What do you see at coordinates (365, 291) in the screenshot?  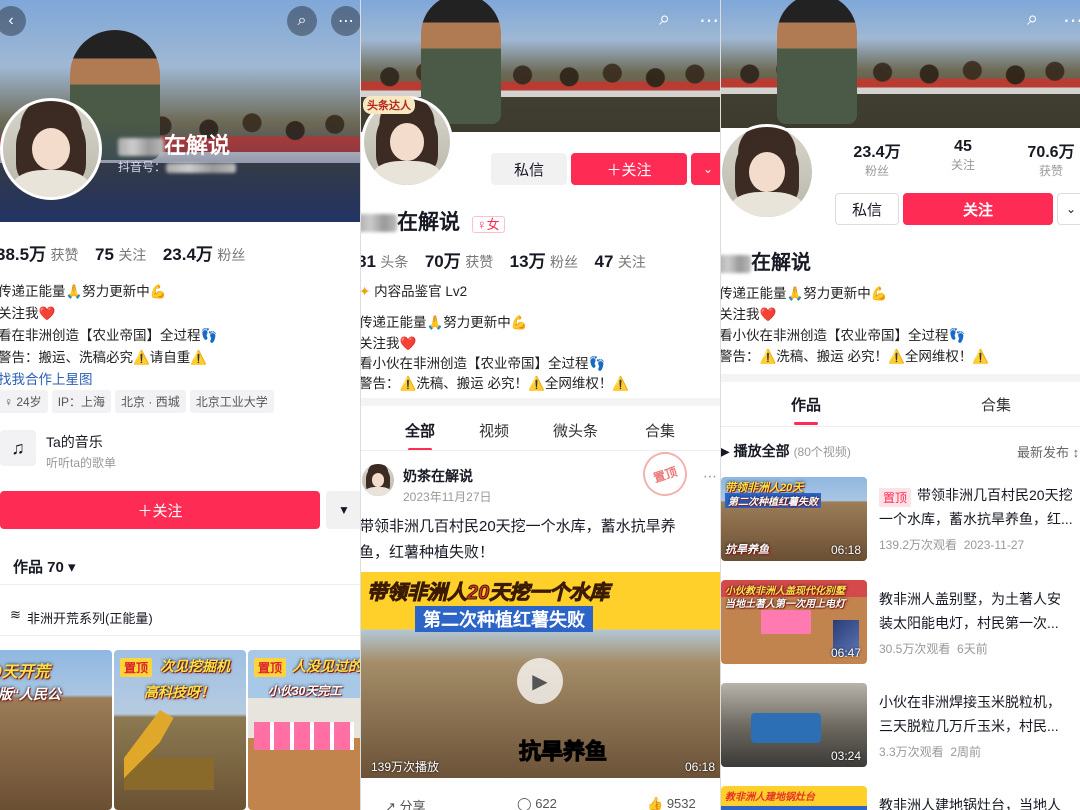 I see `medal-icon: ✦` at bounding box center [365, 291].